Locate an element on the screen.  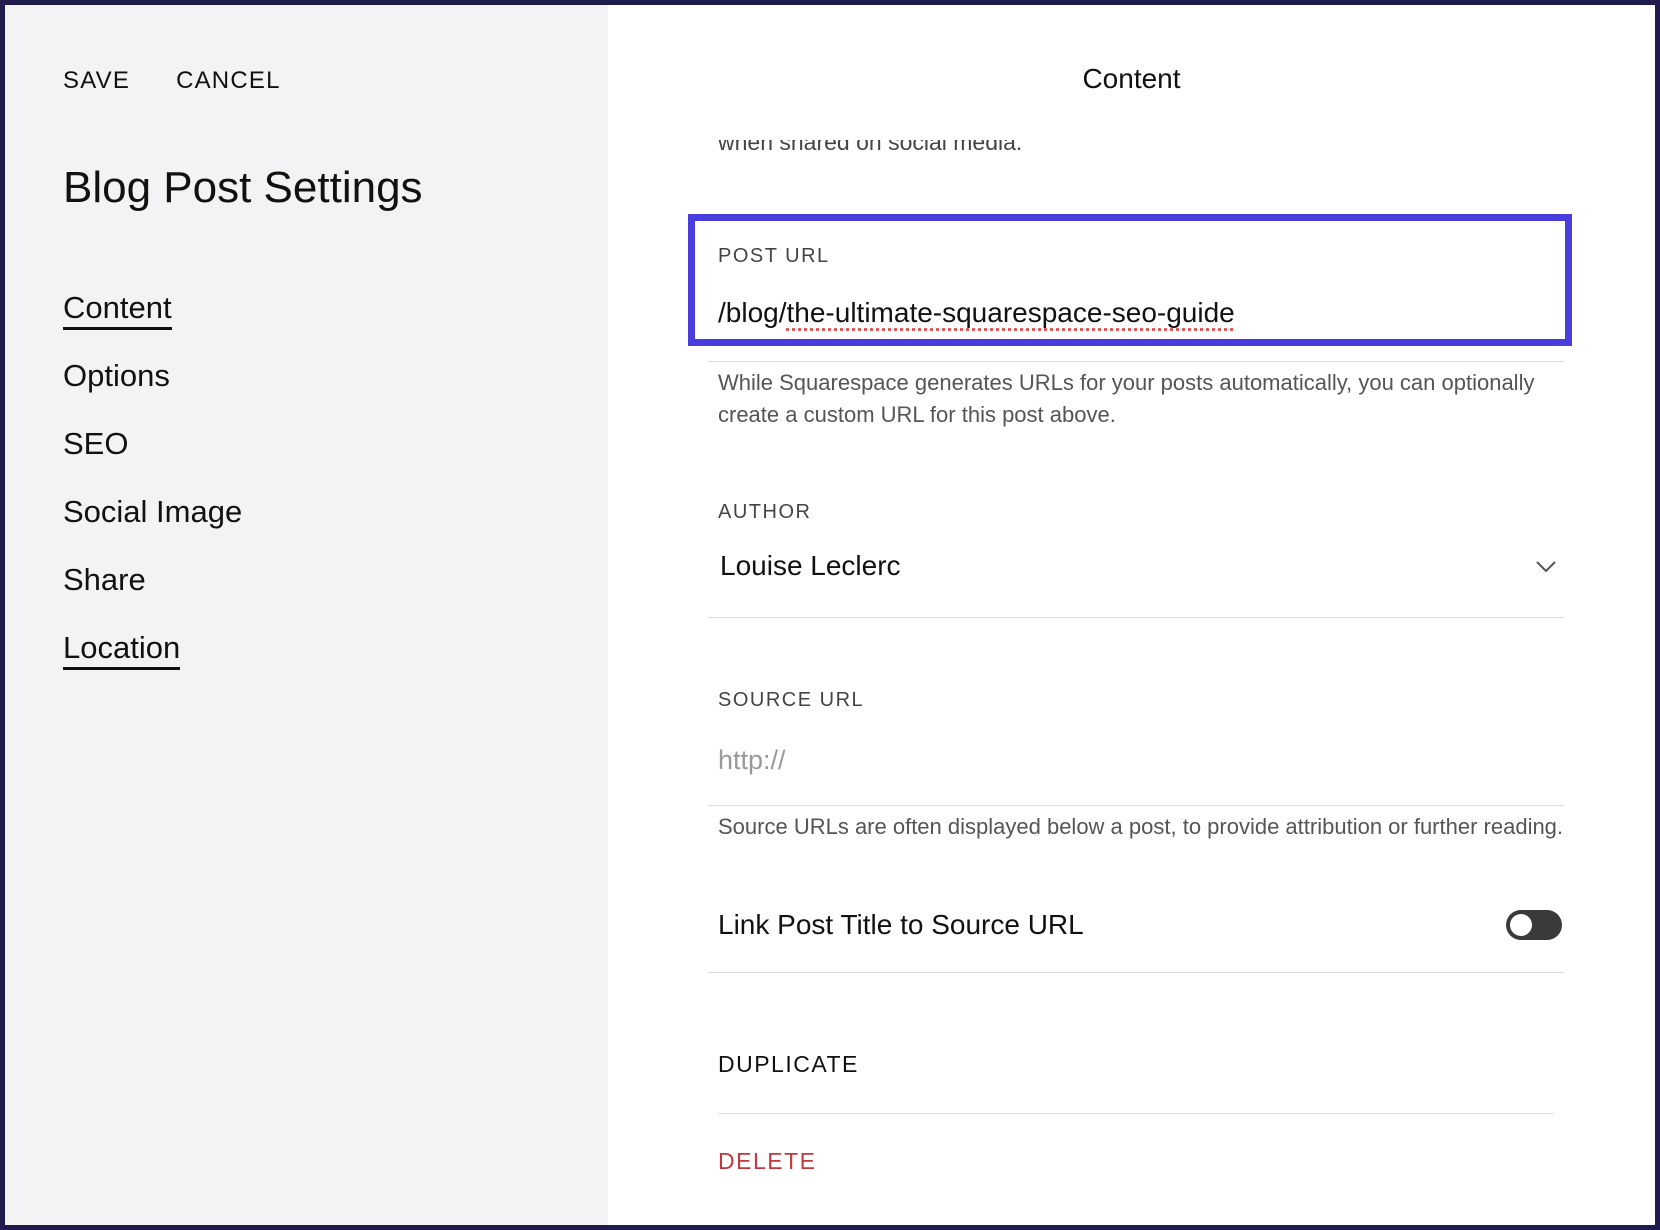
nav-item-social-image: Social Image is located at coordinates (152, 526).